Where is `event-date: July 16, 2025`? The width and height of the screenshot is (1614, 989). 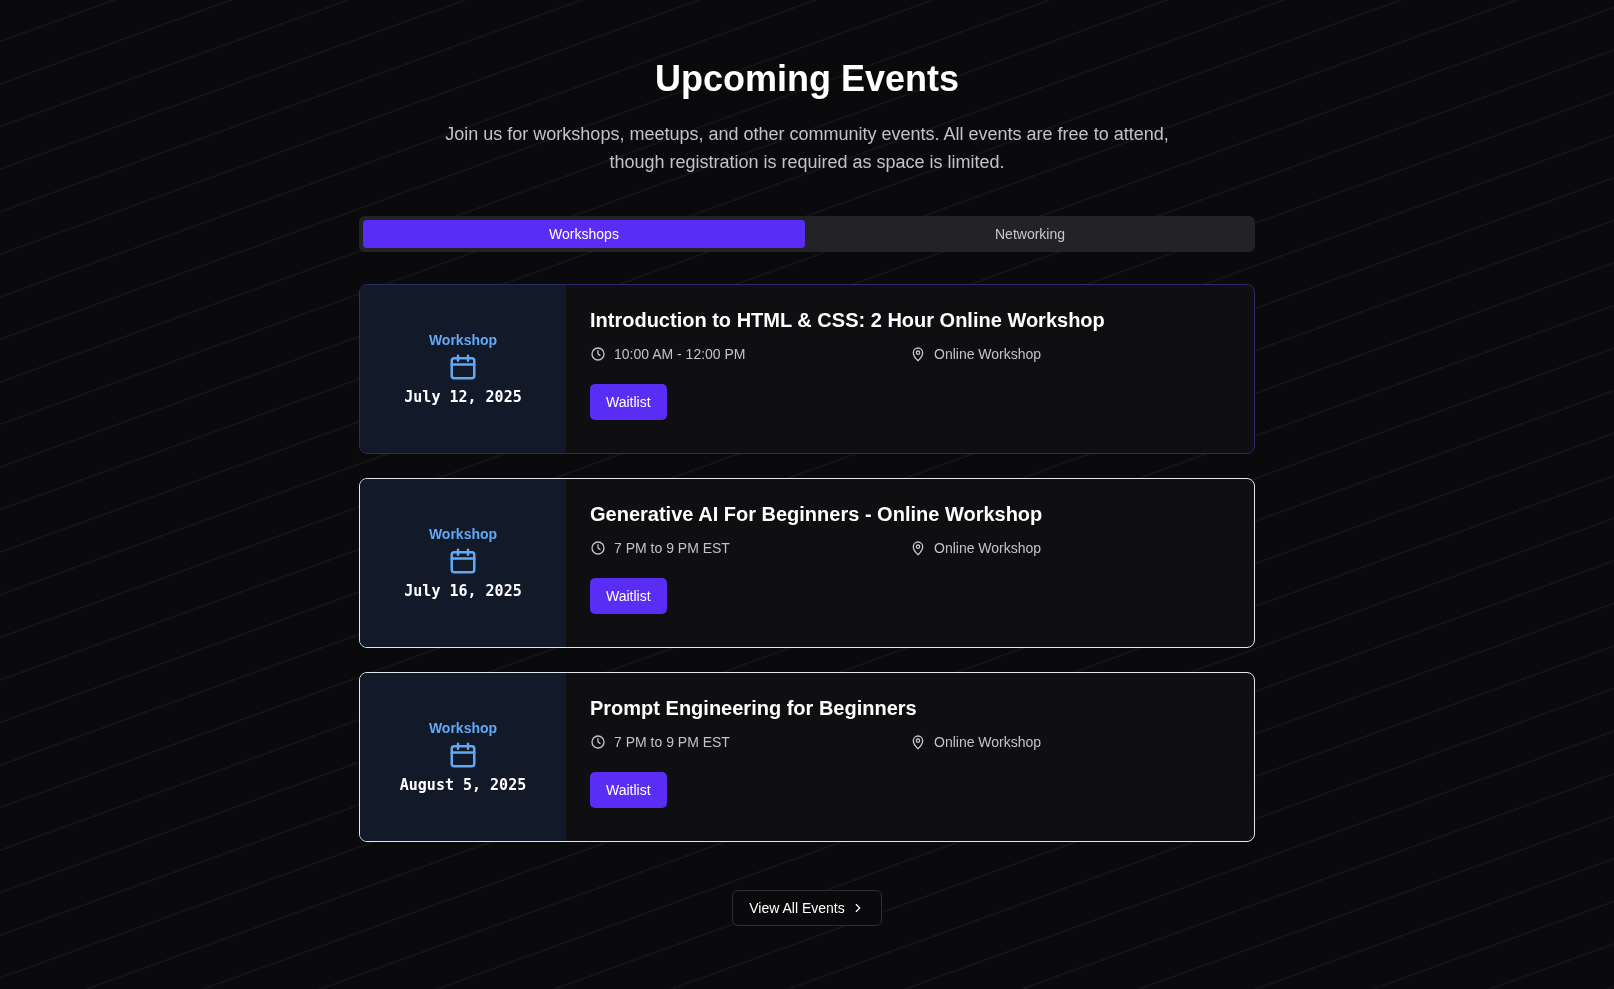
event-date: July 16, 2025 is located at coordinates (463, 591).